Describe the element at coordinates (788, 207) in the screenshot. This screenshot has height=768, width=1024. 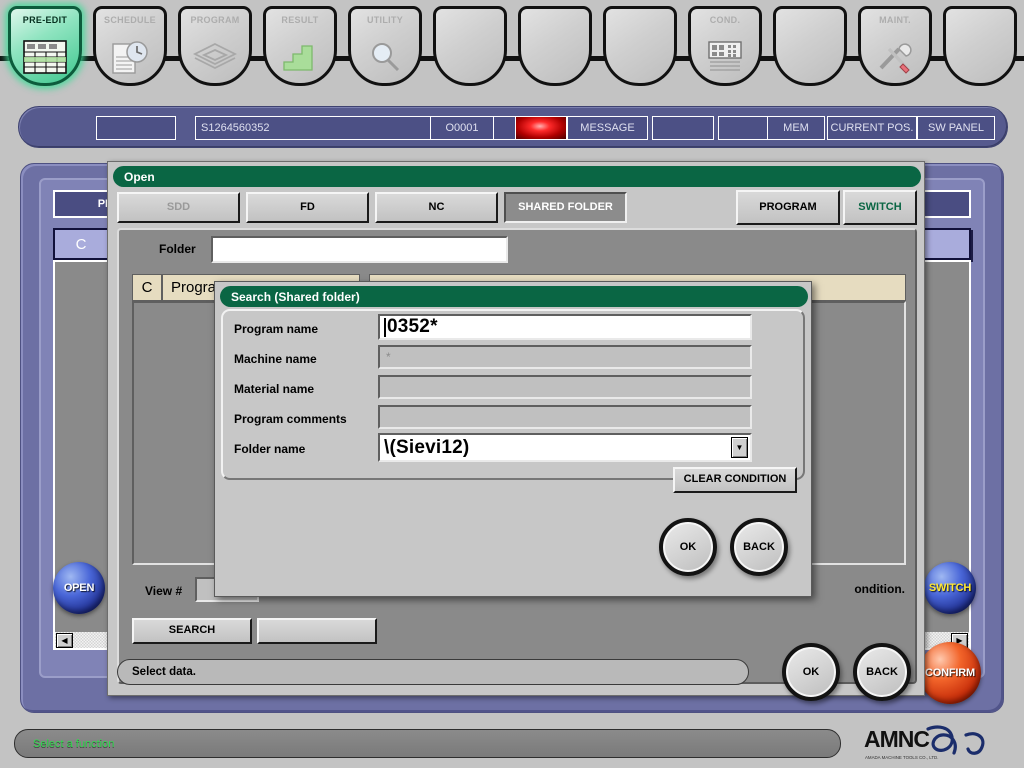
I see `open-program-button: PROGRAM` at that location.